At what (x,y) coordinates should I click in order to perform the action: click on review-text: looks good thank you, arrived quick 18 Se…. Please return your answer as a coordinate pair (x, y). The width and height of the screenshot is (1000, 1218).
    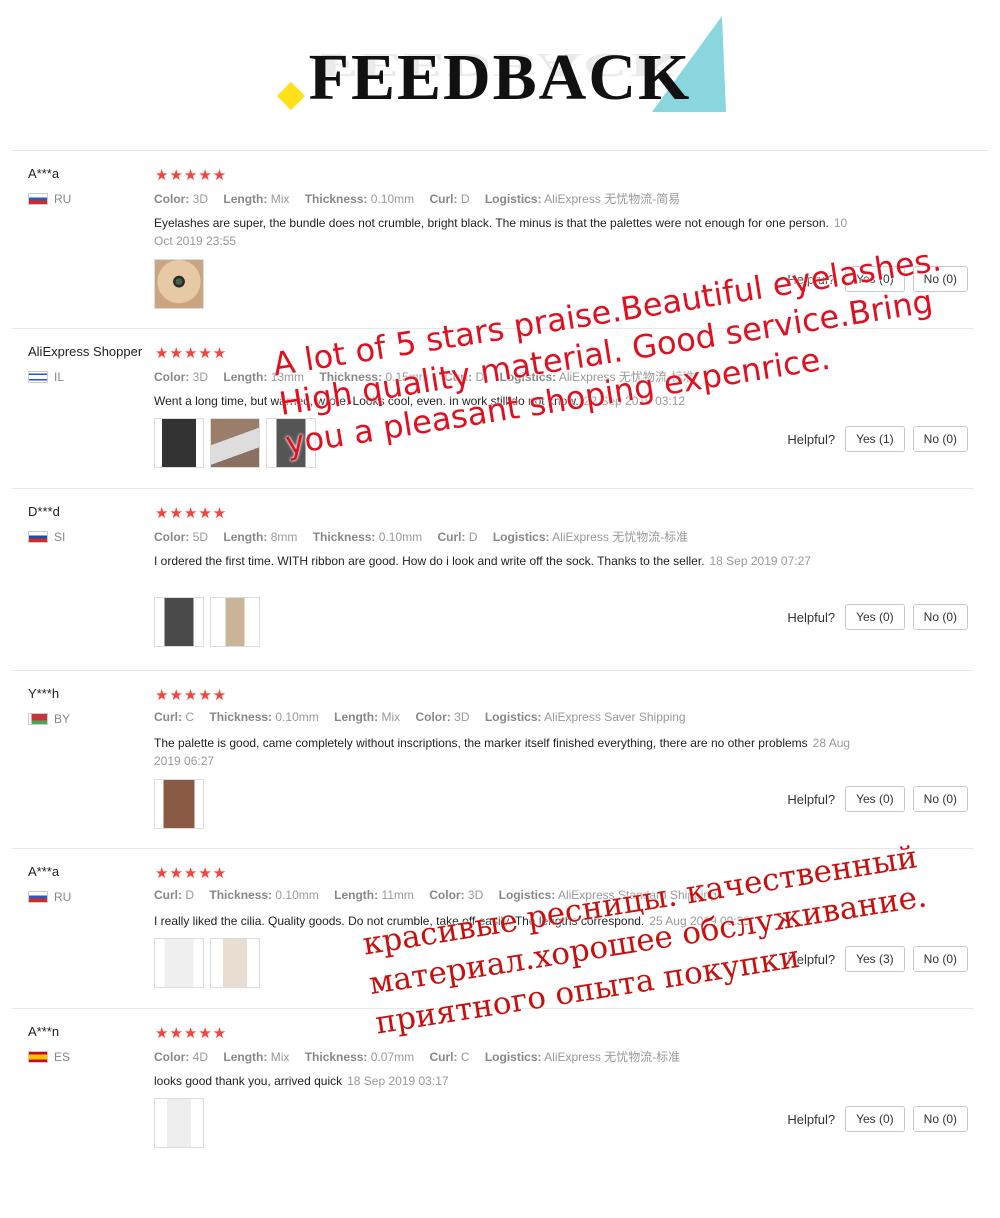
    Looking at the image, I should click on (301, 1081).